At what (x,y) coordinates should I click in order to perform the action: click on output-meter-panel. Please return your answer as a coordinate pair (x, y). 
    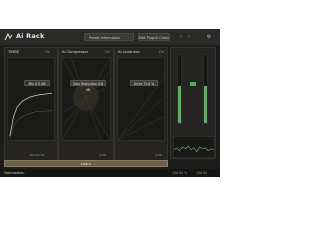
    Looking at the image, I should click on (193, 103).